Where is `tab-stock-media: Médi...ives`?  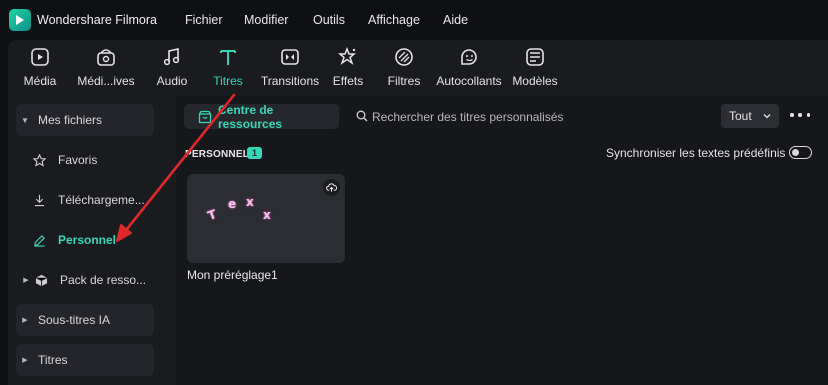
tab-stock-media: Médi...ives is located at coordinates (106, 69).